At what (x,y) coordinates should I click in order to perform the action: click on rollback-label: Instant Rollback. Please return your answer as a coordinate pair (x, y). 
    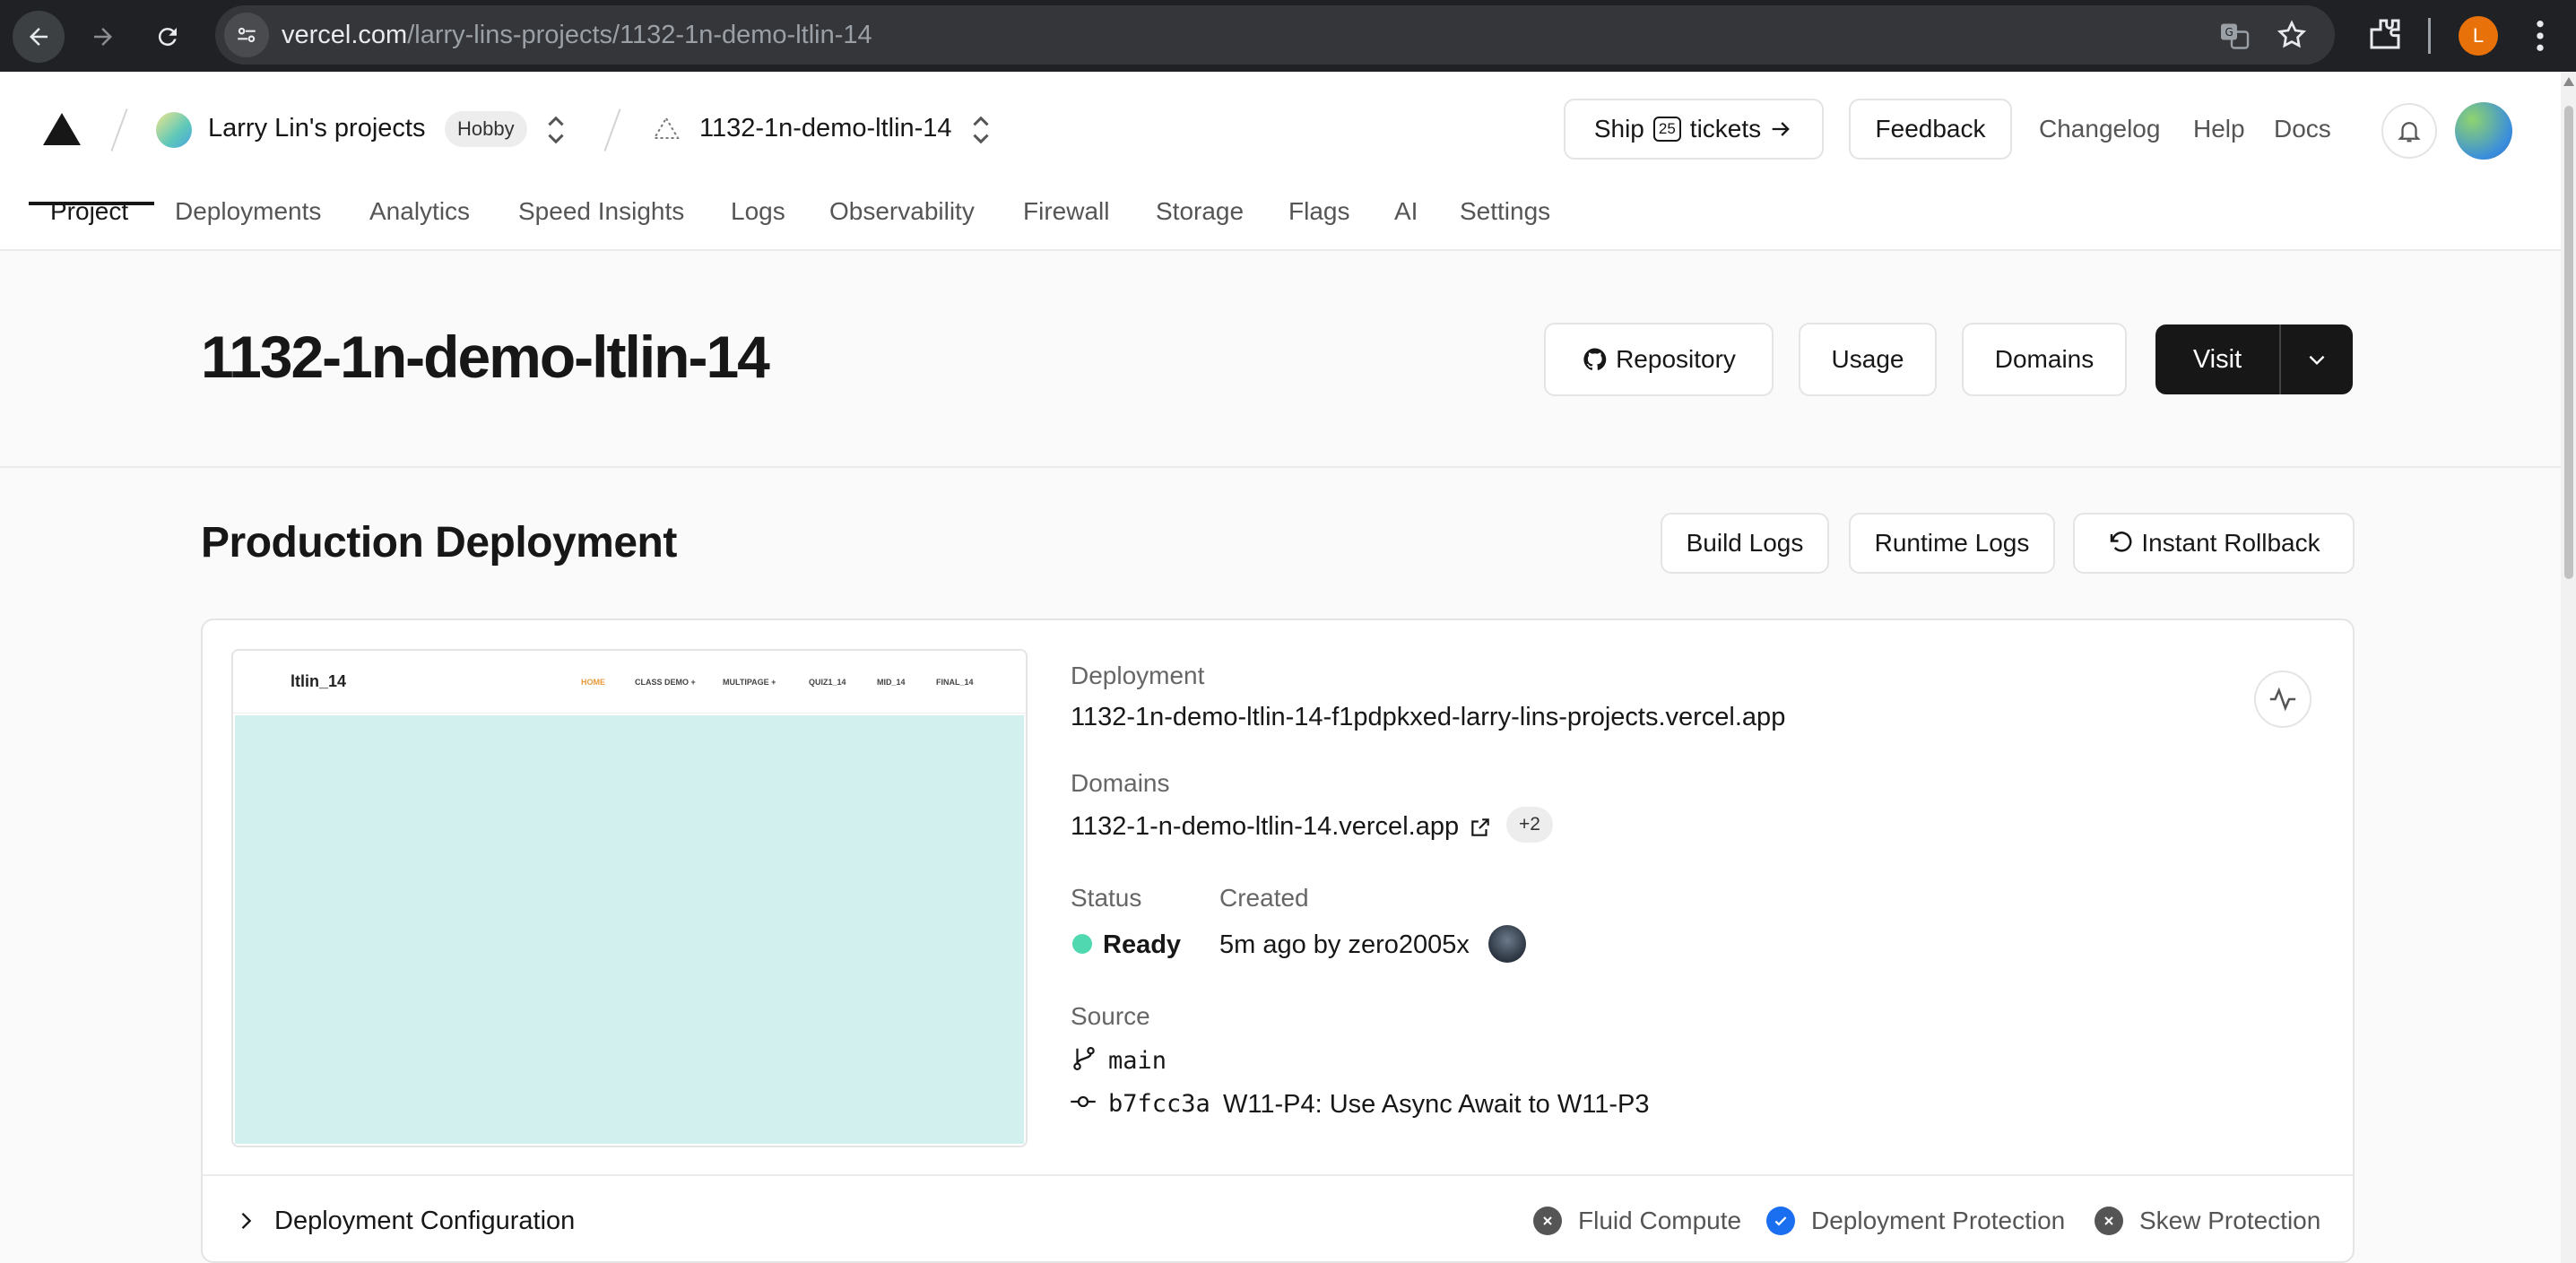
    Looking at the image, I should click on (2230, 543).